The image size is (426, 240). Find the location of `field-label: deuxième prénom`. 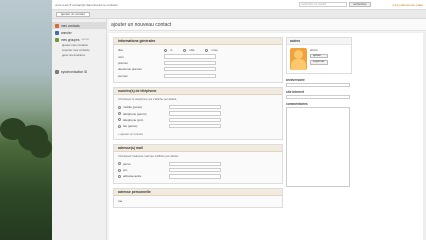

field-label: deuxième prénom is located at coordinates (130, 69).